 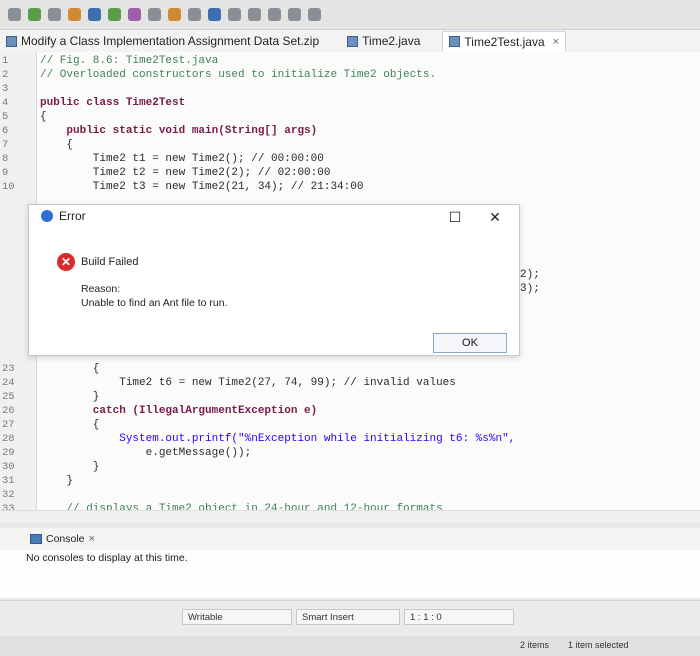 What do you see at coordinates (65, 539) in the screenshot?
I see `console-tab-label: Console` at bounding box center [65, 539].